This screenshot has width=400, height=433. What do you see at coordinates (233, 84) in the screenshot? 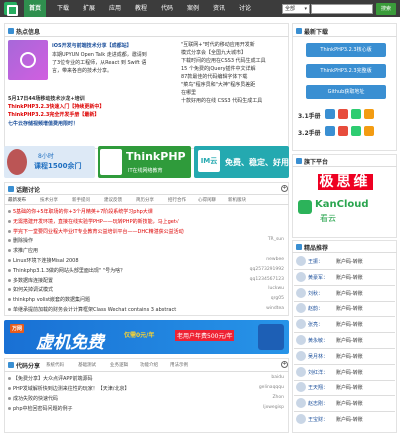
I see `hot-link-6: "菜鸟"程序员和"大神"程序员差距` at bounding box center [233, 84].